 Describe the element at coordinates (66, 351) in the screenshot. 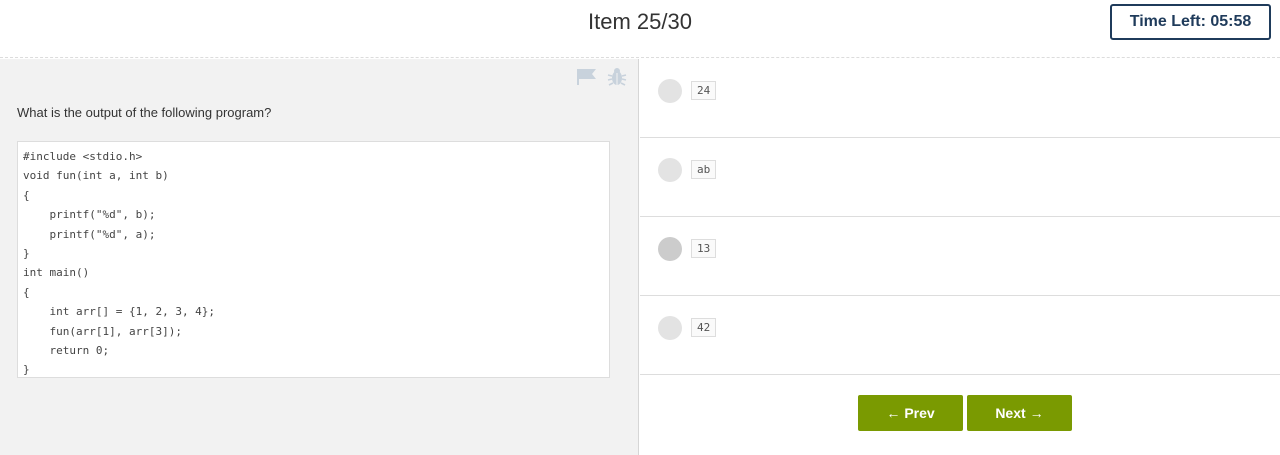

I see `code-line: return 0;` at that location.